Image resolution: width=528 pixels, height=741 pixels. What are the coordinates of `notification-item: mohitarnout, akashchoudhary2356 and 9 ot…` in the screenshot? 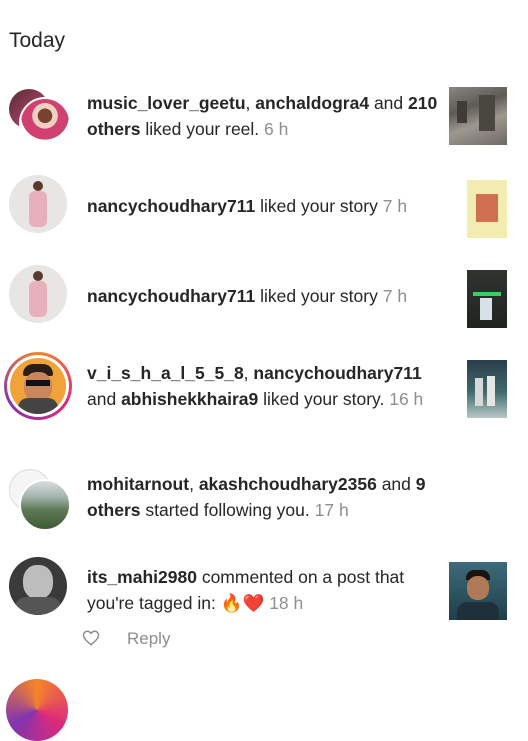 It's located at (264, 500).